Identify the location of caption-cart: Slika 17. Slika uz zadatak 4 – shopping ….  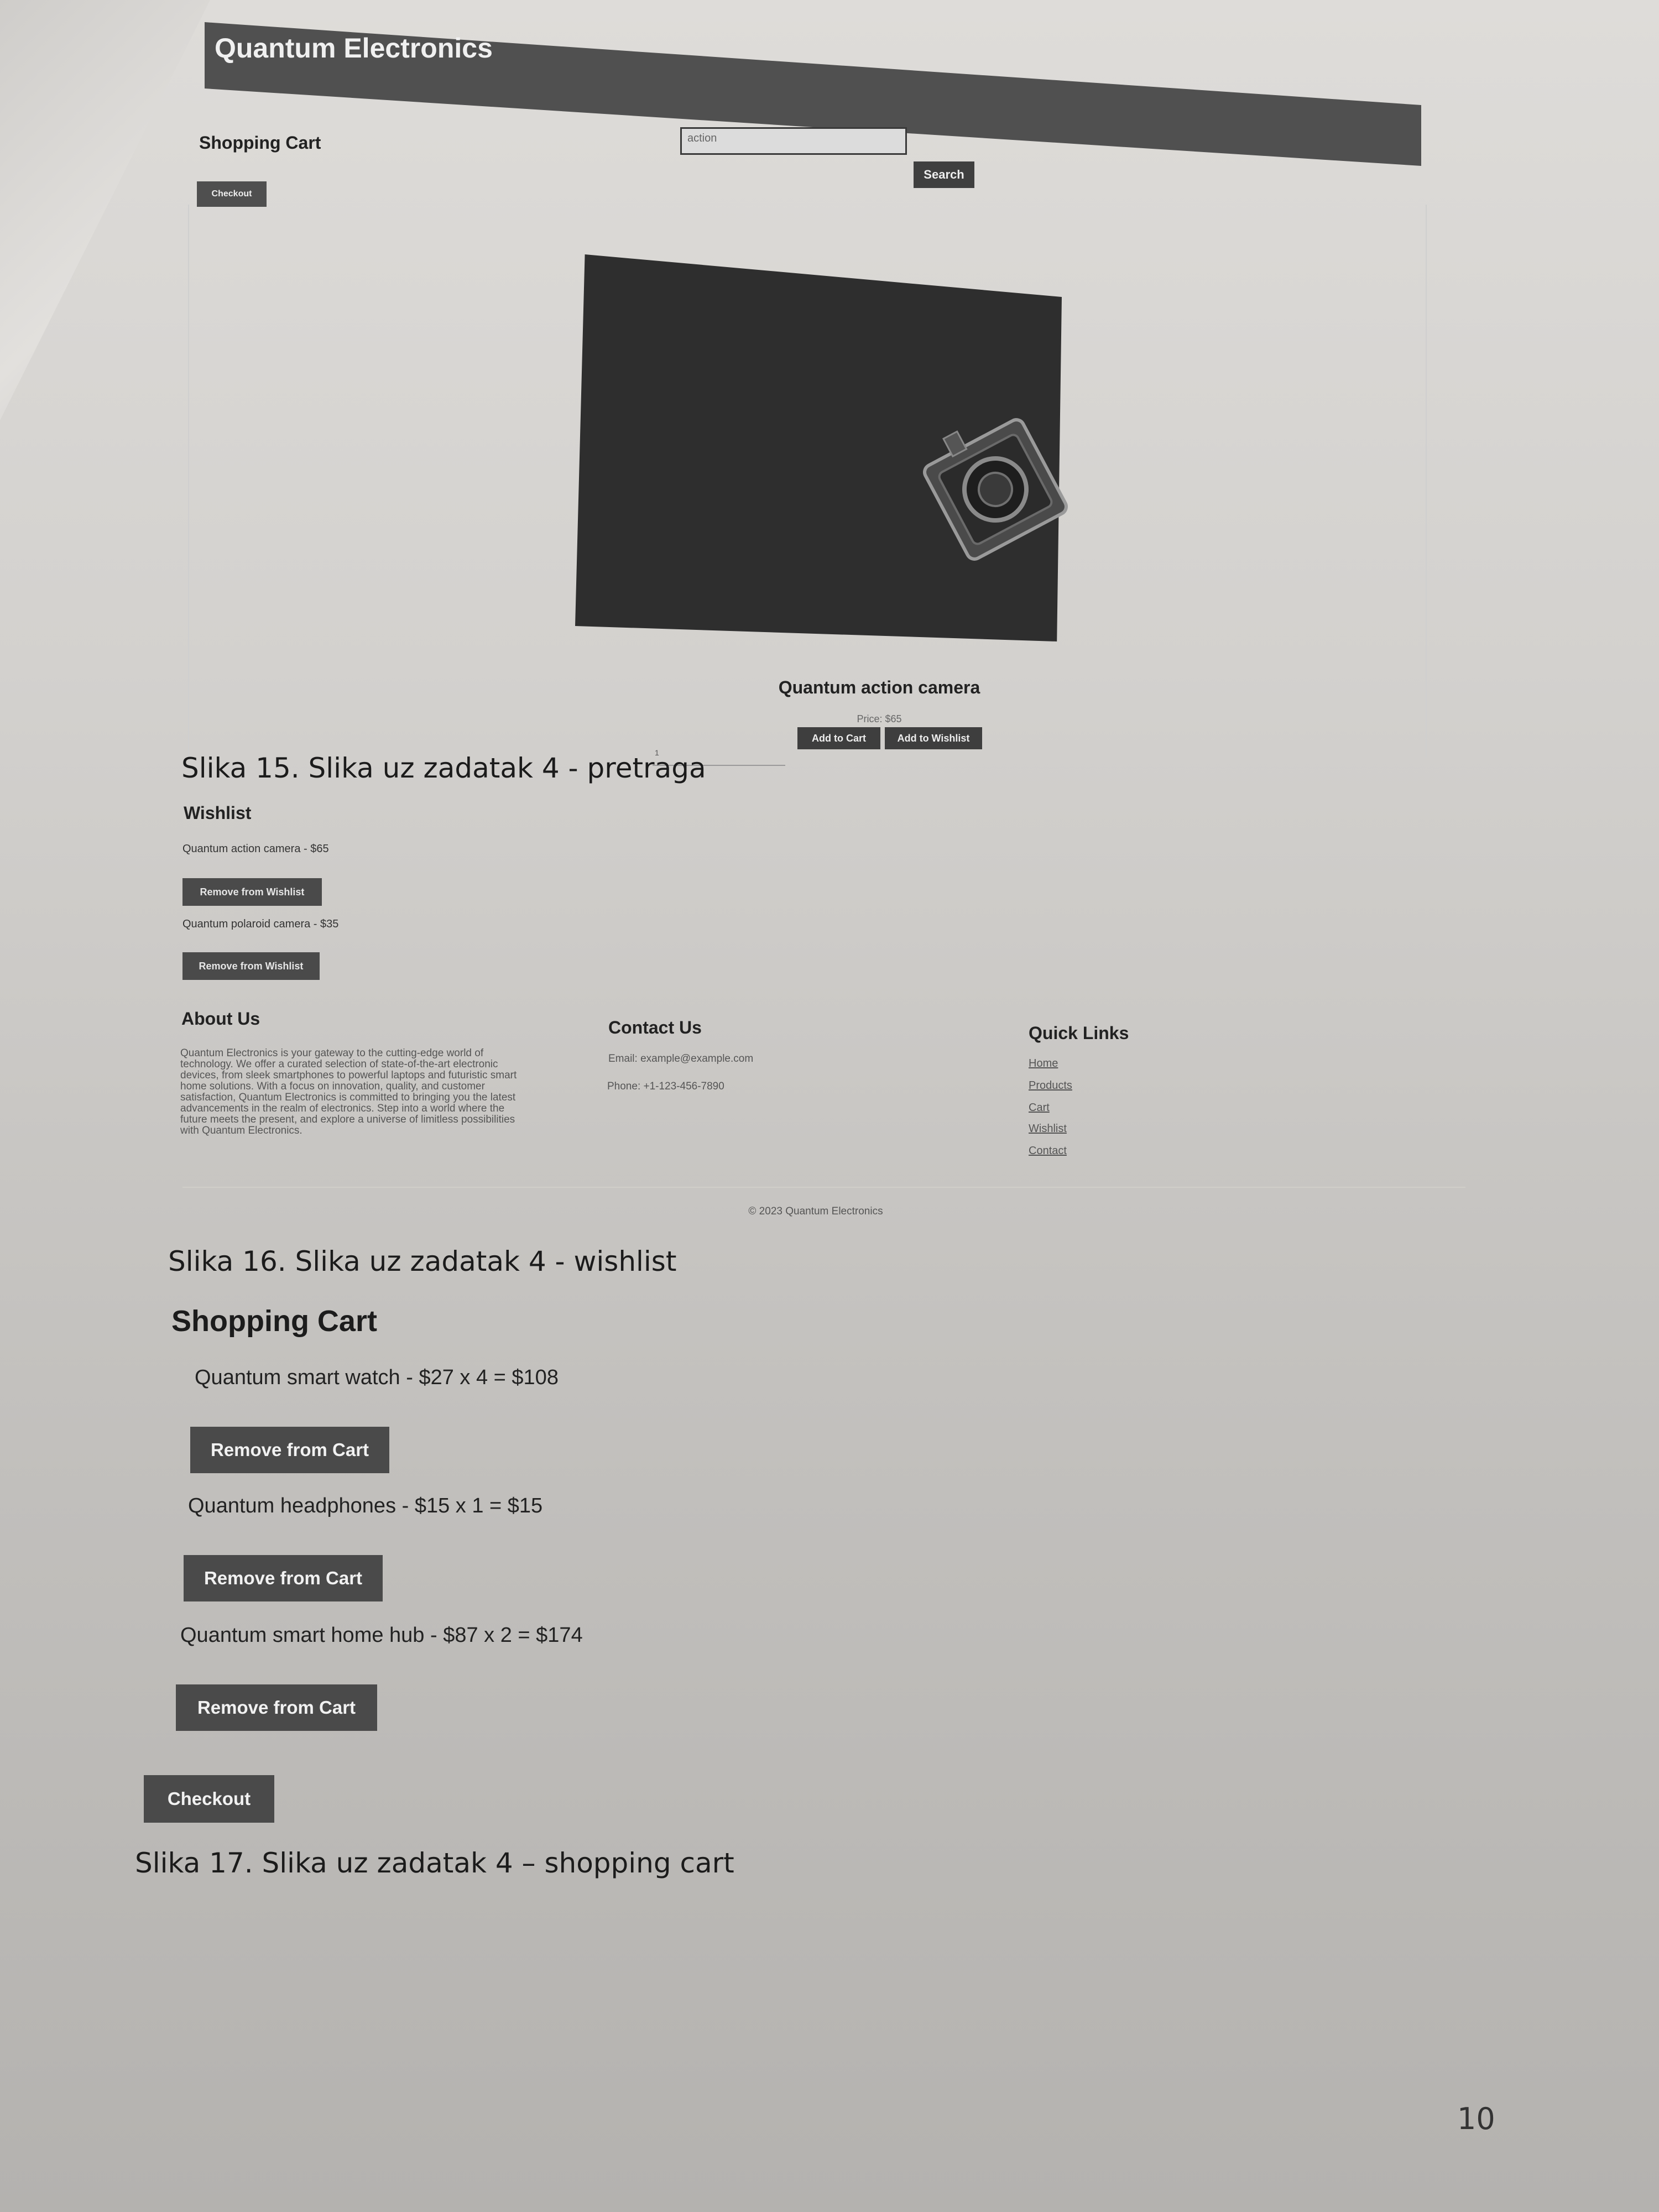
(435, 1863).